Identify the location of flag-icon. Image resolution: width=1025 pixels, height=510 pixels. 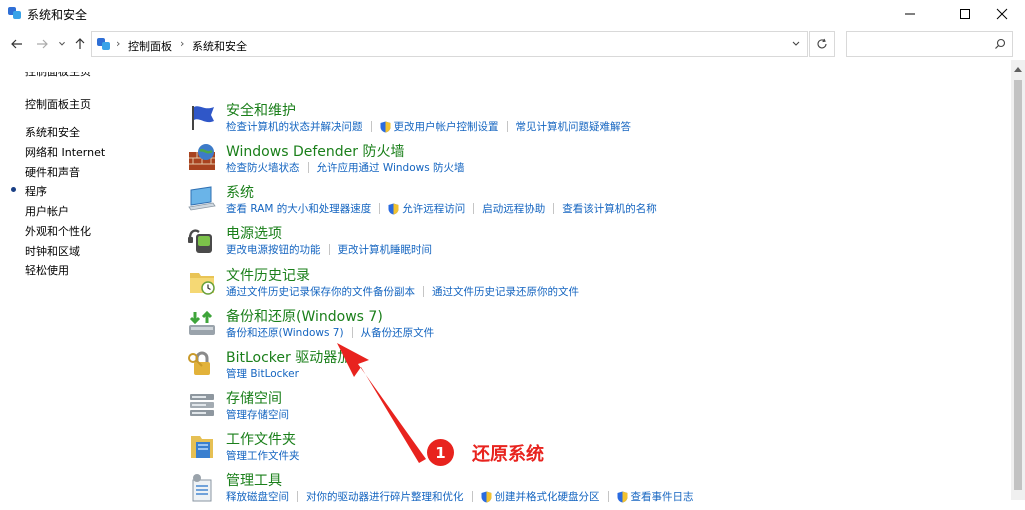
(203, 118).